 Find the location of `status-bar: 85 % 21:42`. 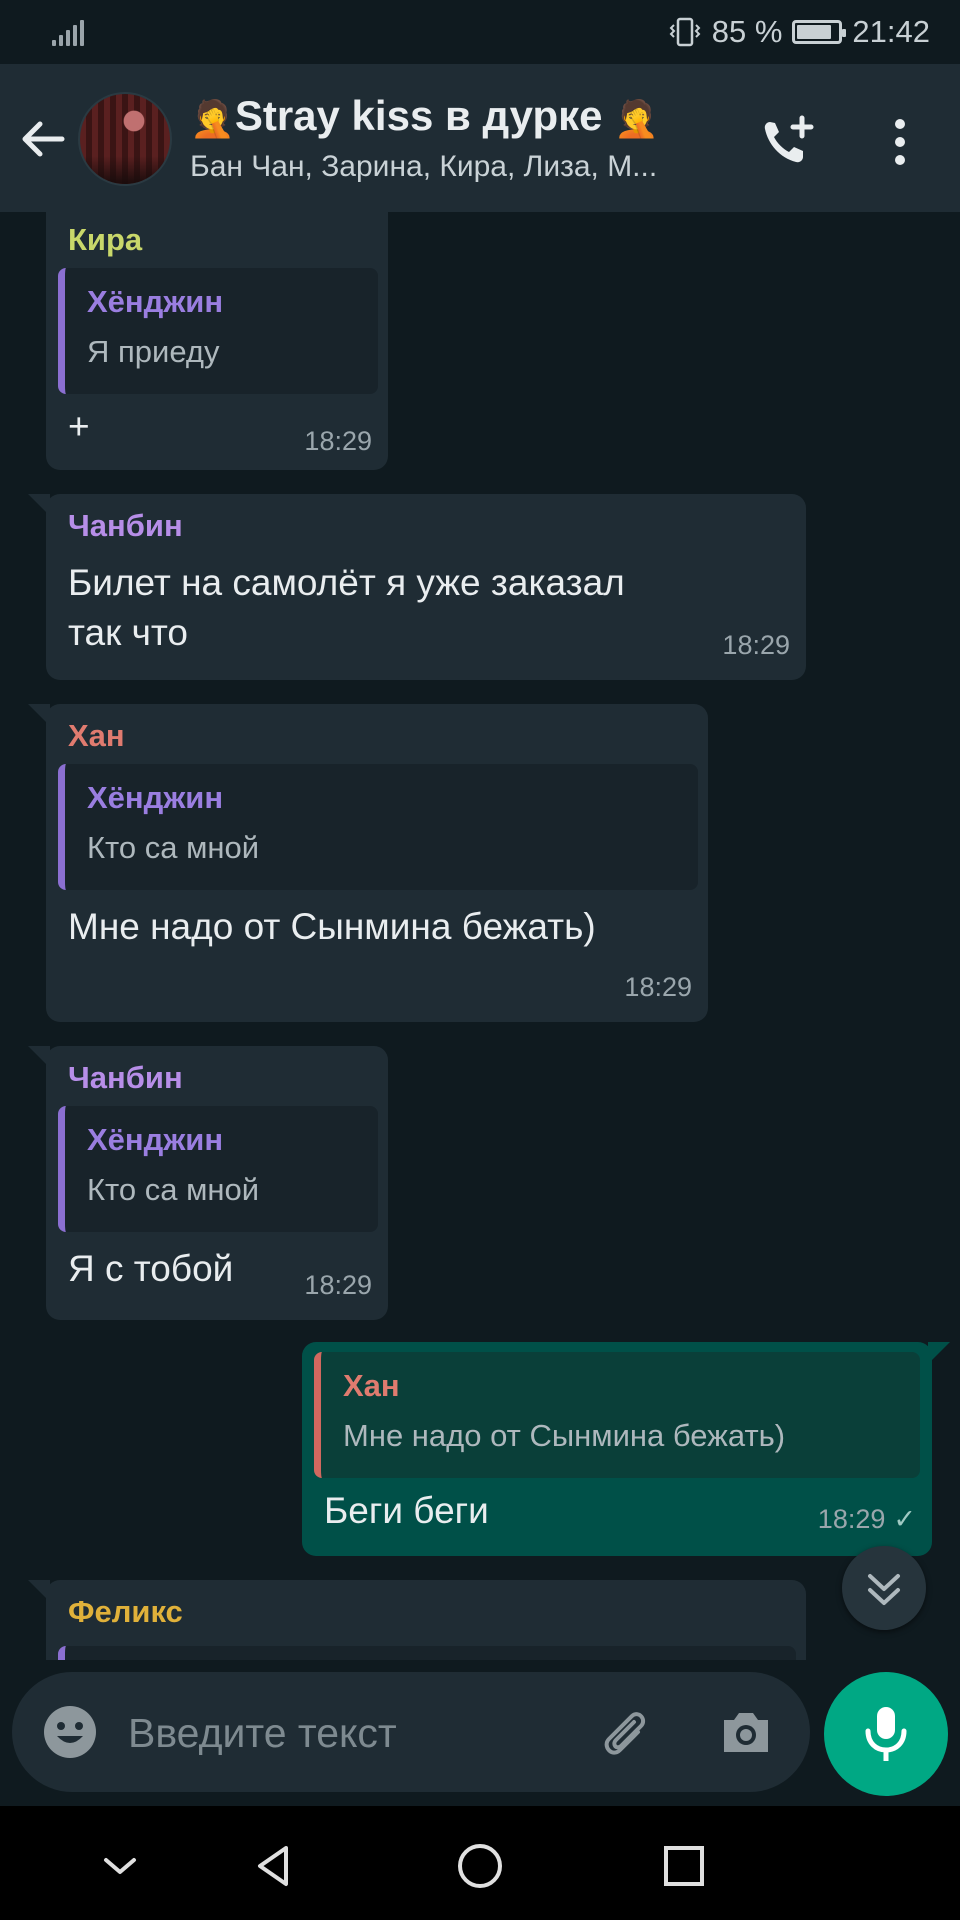

status-bar: 85 % 21:42 is located at coordinates (480, 32).